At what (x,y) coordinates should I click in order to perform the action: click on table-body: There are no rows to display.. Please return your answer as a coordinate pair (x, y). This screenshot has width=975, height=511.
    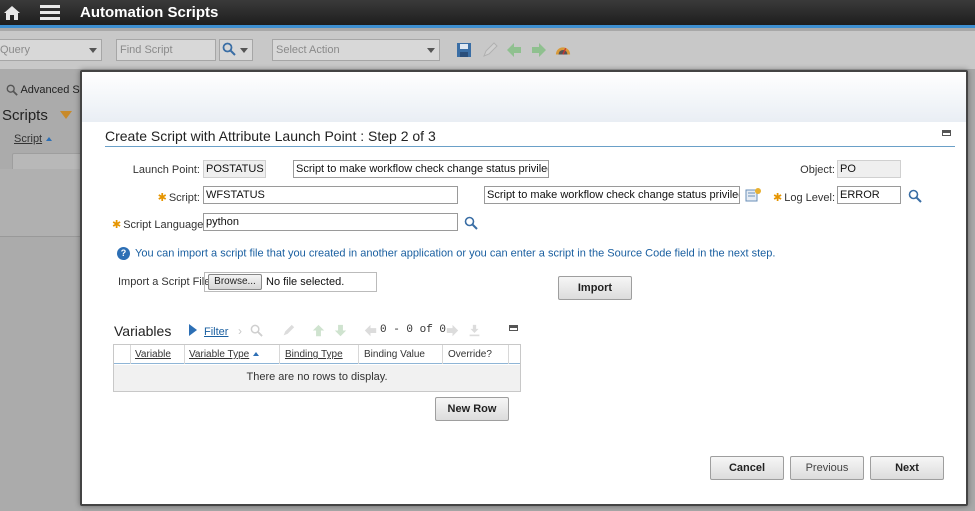
    Looking at the image, I should click on (317, 378).